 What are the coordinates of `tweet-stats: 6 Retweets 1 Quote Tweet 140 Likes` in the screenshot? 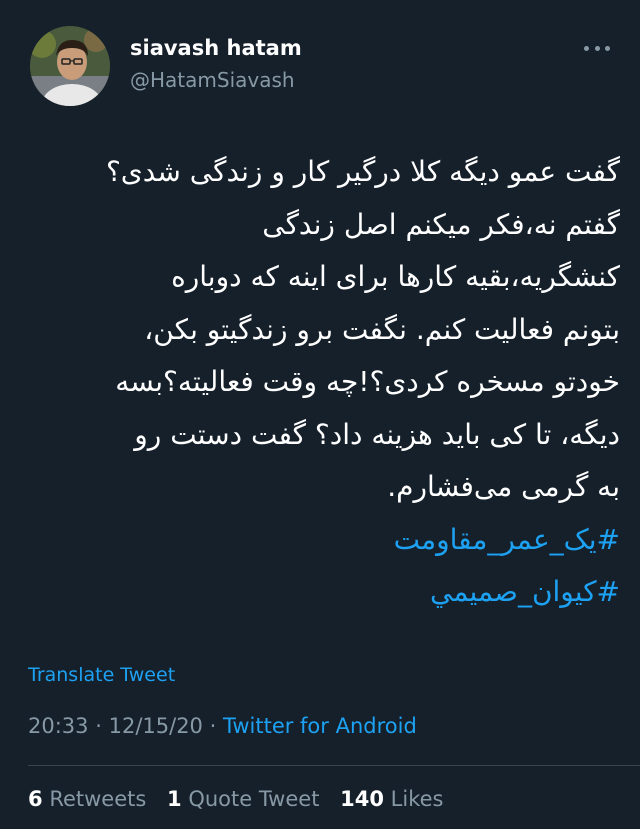 It's located at (242, 799).